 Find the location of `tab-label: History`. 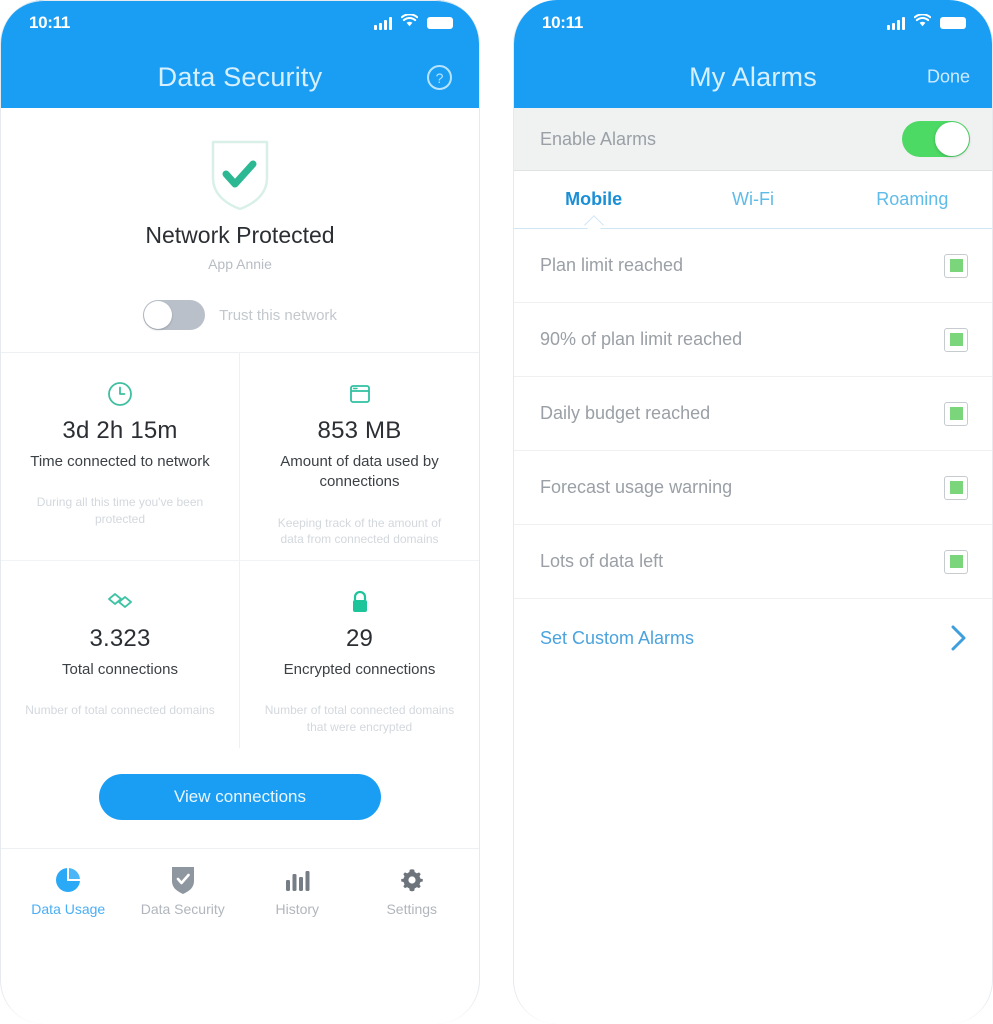

tab-label: History is located at coordinates (297, 908).